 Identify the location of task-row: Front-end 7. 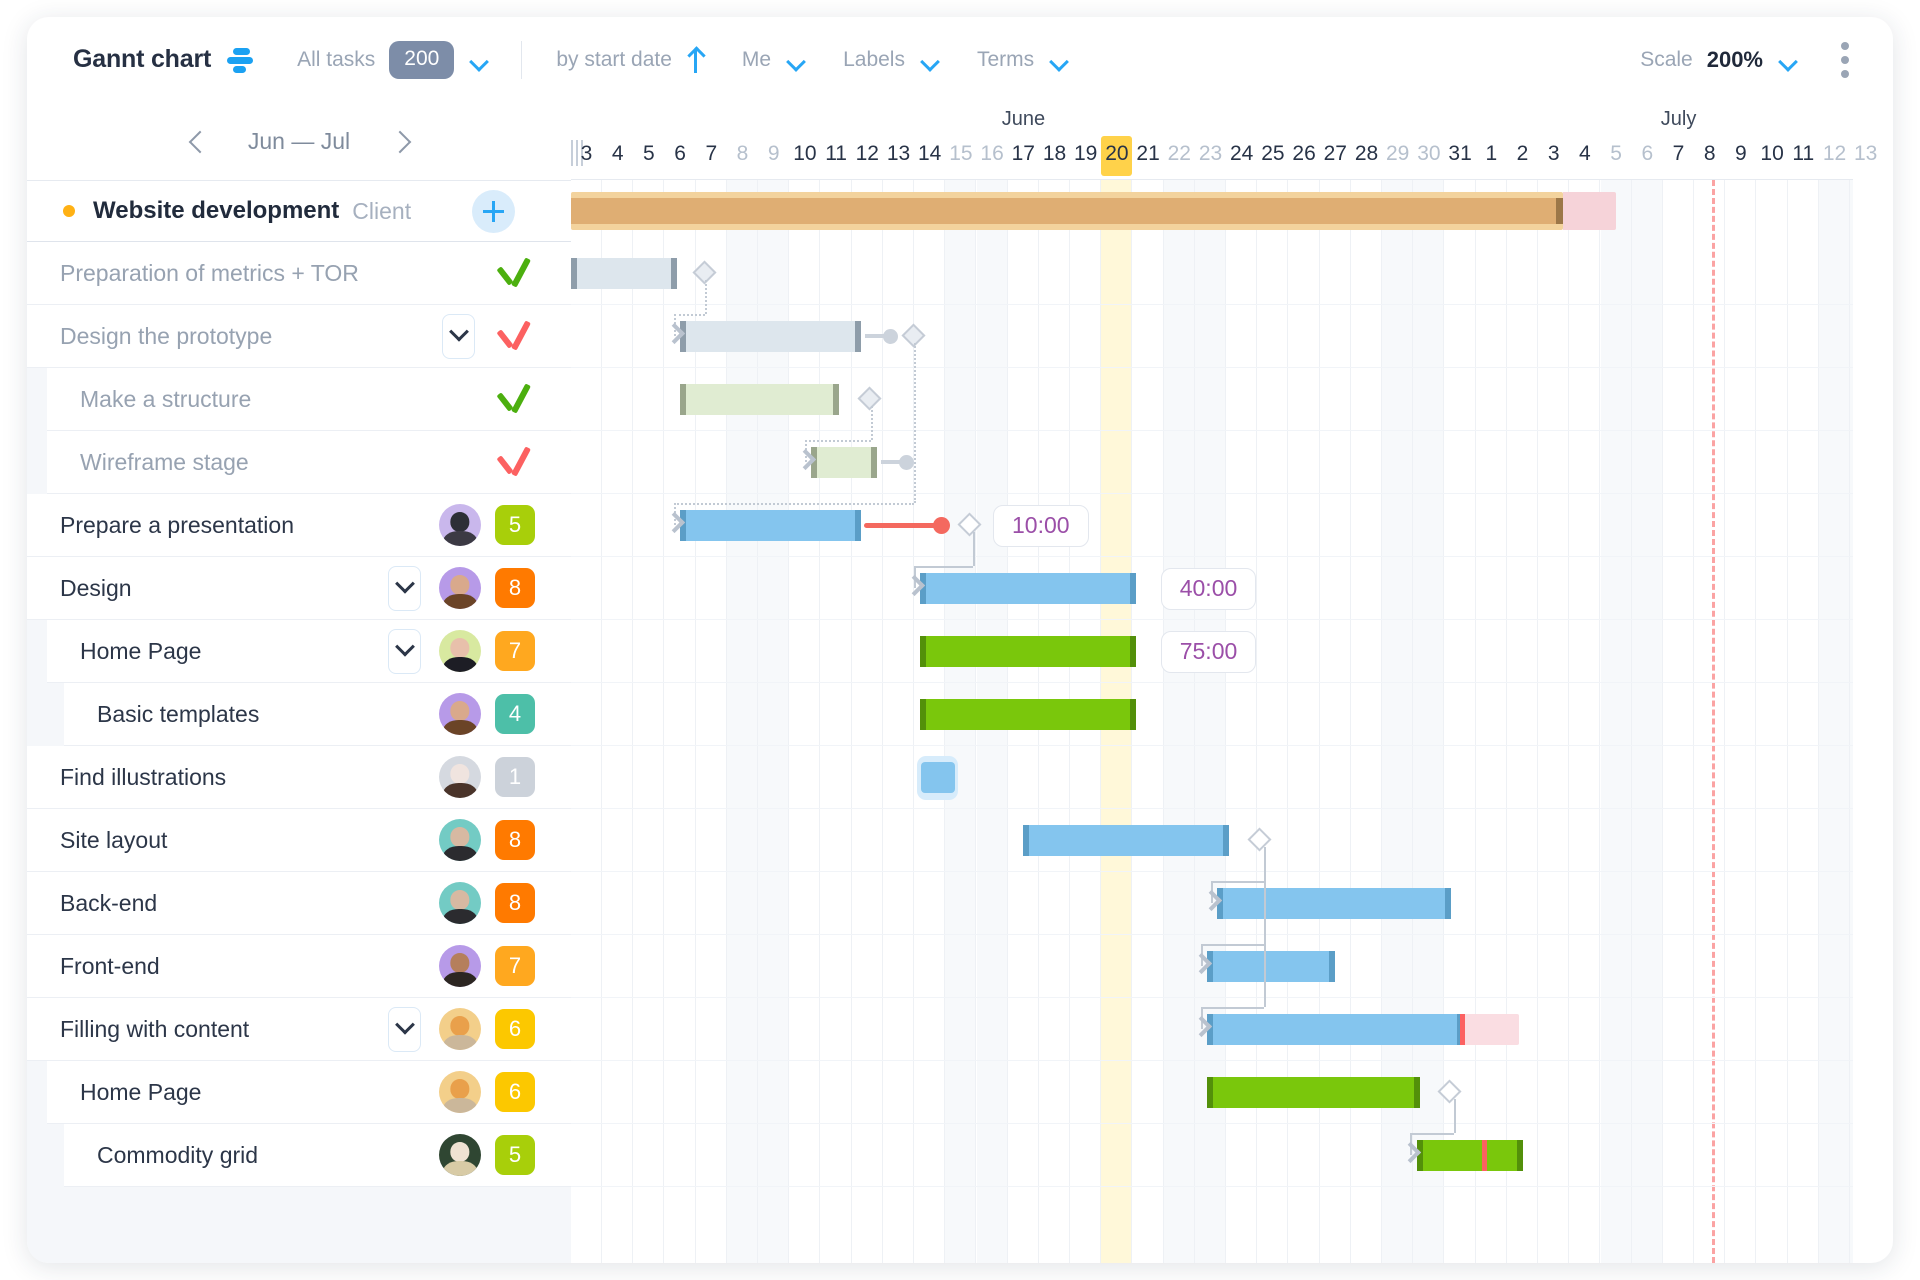
(299, 966).